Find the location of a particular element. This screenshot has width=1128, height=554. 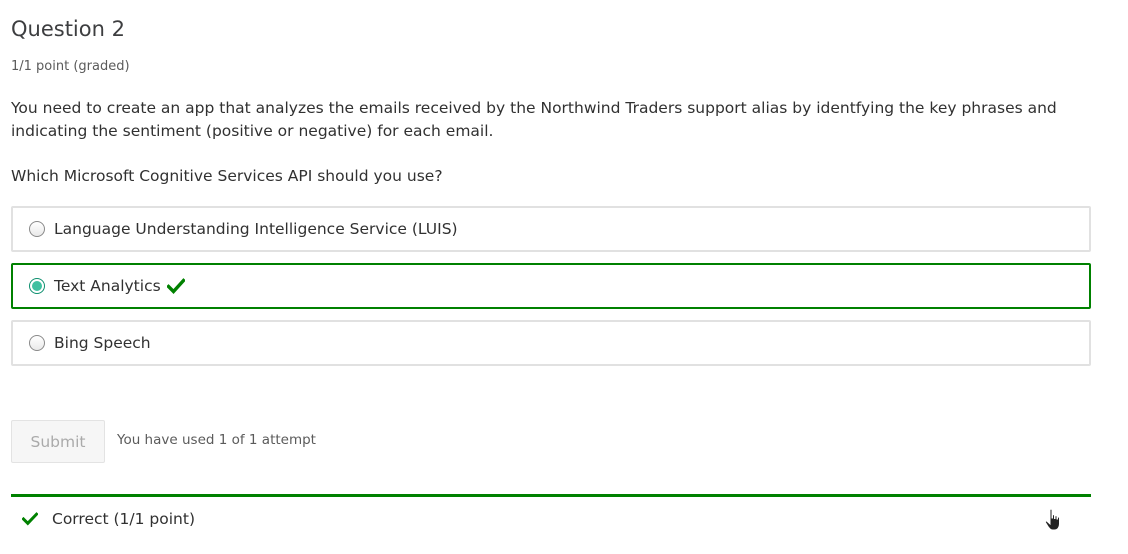

feedback-status: Correct (1/1 point) is located at coordinates (123, 519).